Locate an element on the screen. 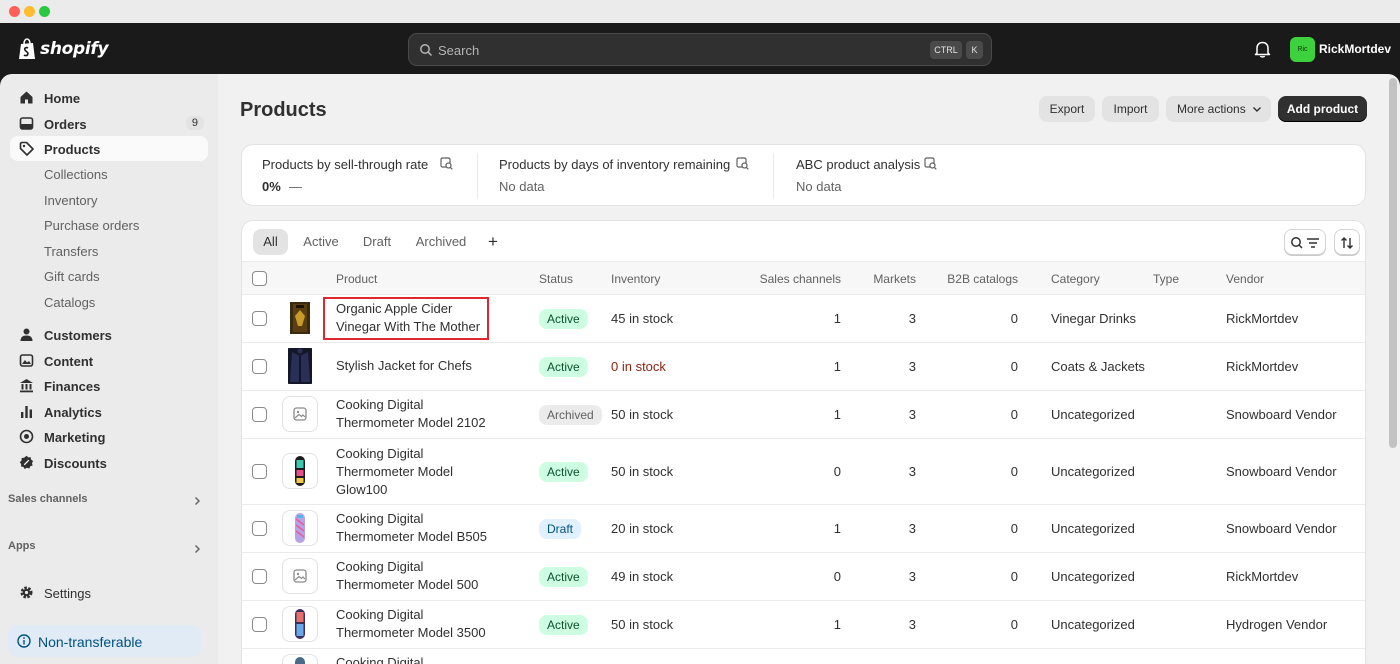 This screenshot has height=664, width=1400. sidebar-item-analytics: Analytics is located at coordinates (109, 411).